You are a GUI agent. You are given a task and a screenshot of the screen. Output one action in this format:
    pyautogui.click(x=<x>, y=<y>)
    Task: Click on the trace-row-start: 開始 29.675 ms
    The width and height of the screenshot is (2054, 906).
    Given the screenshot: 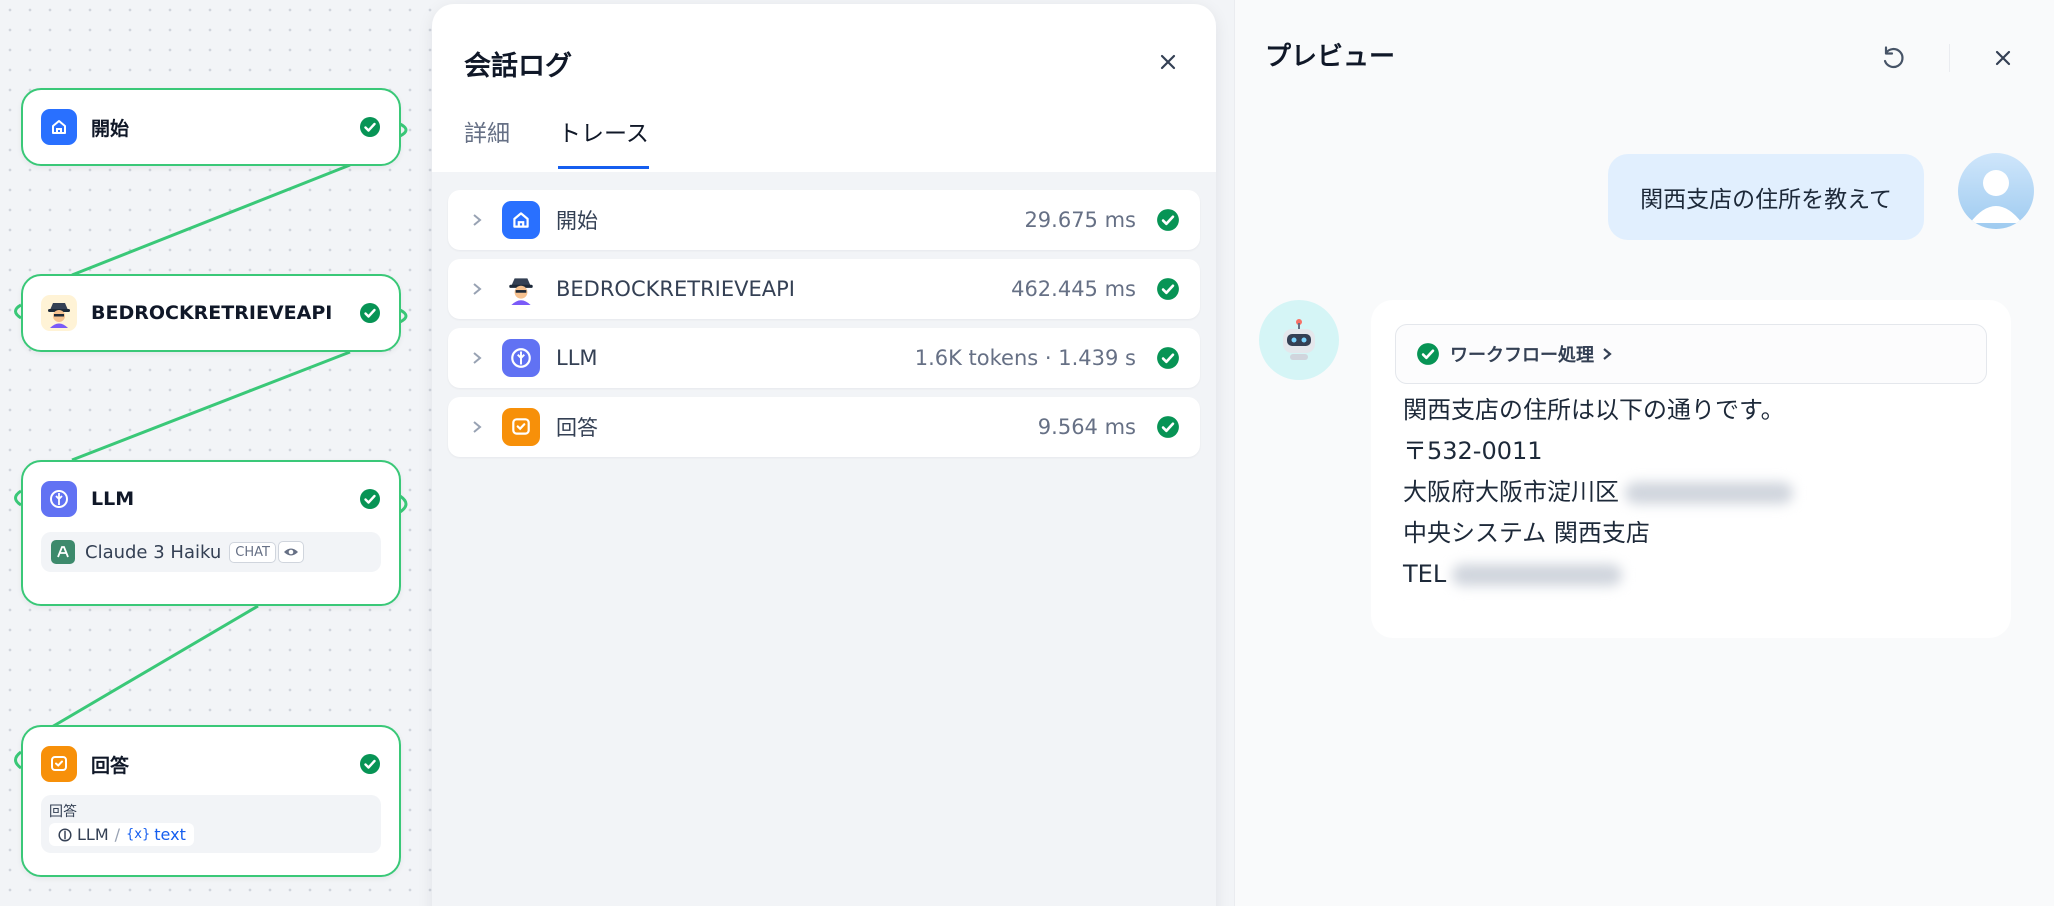 What is the action you would take?
    pyautogui.click(x=824, y=220)
    